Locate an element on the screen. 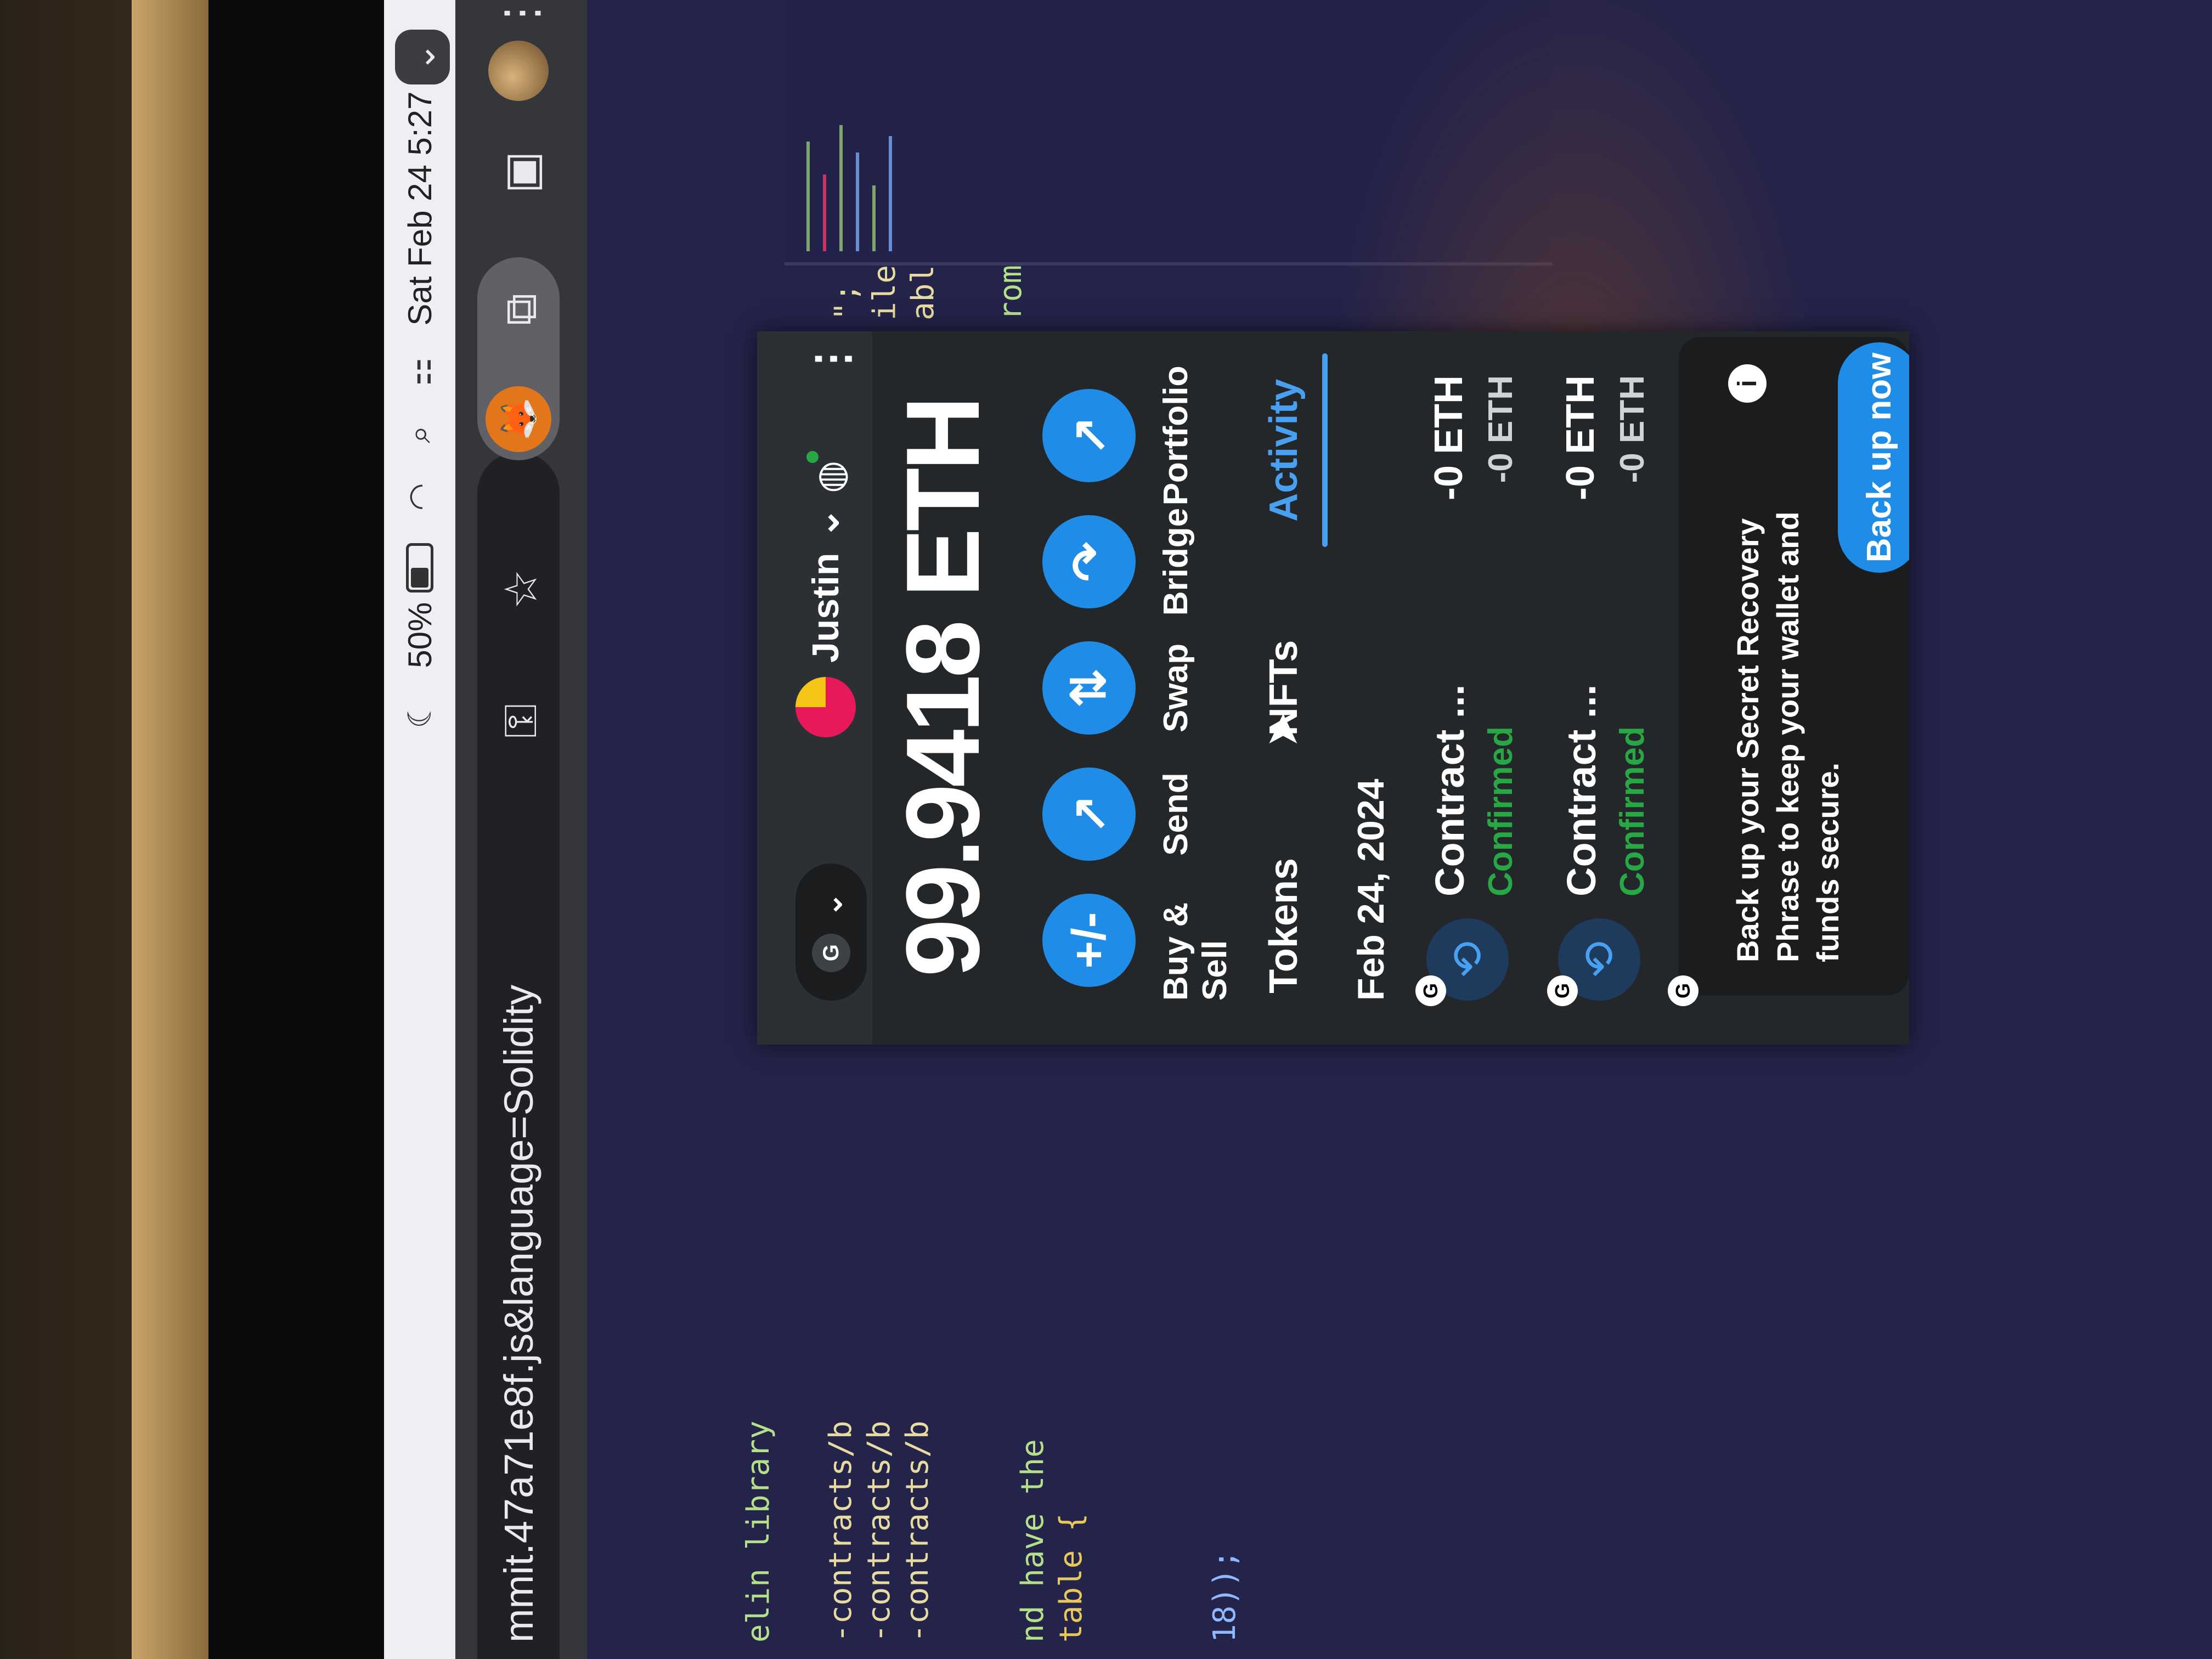 Image resolution: width=2212 pixels, height=1659 pixels. key-icon: ⚿ is located at coordinates (521, 720).